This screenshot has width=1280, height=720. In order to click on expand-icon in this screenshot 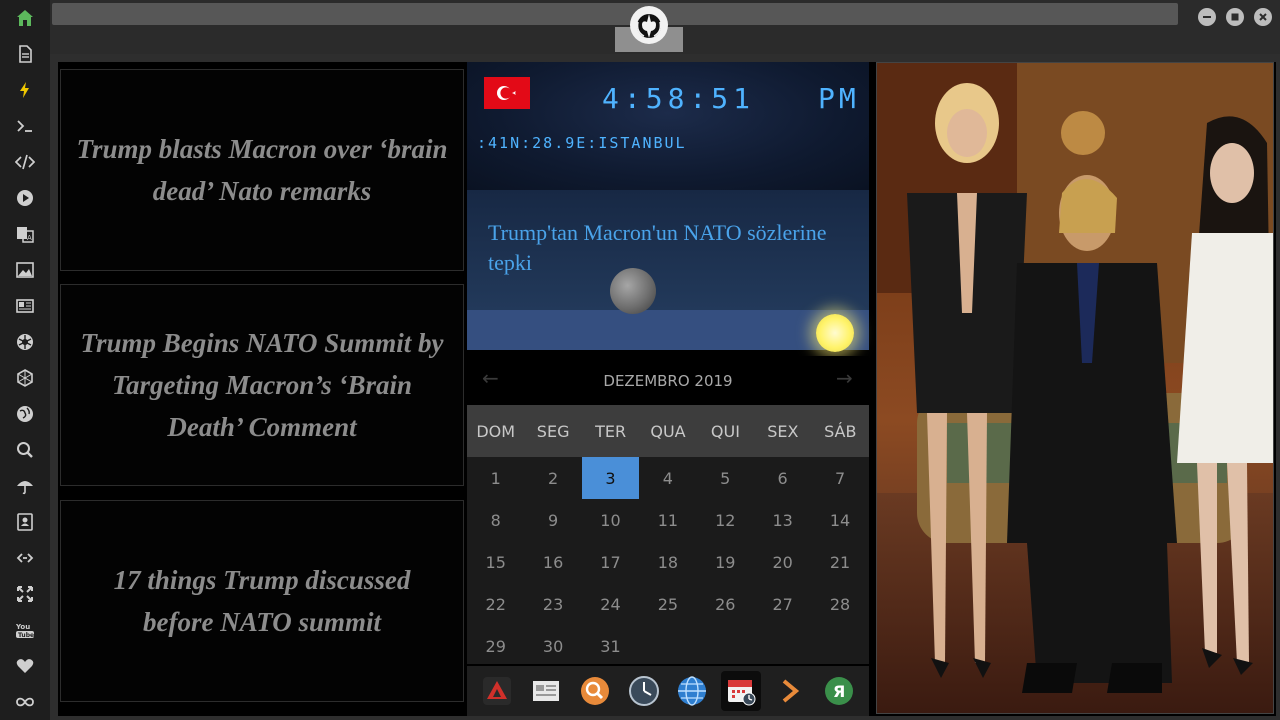, I will do `click(25, 594)`.